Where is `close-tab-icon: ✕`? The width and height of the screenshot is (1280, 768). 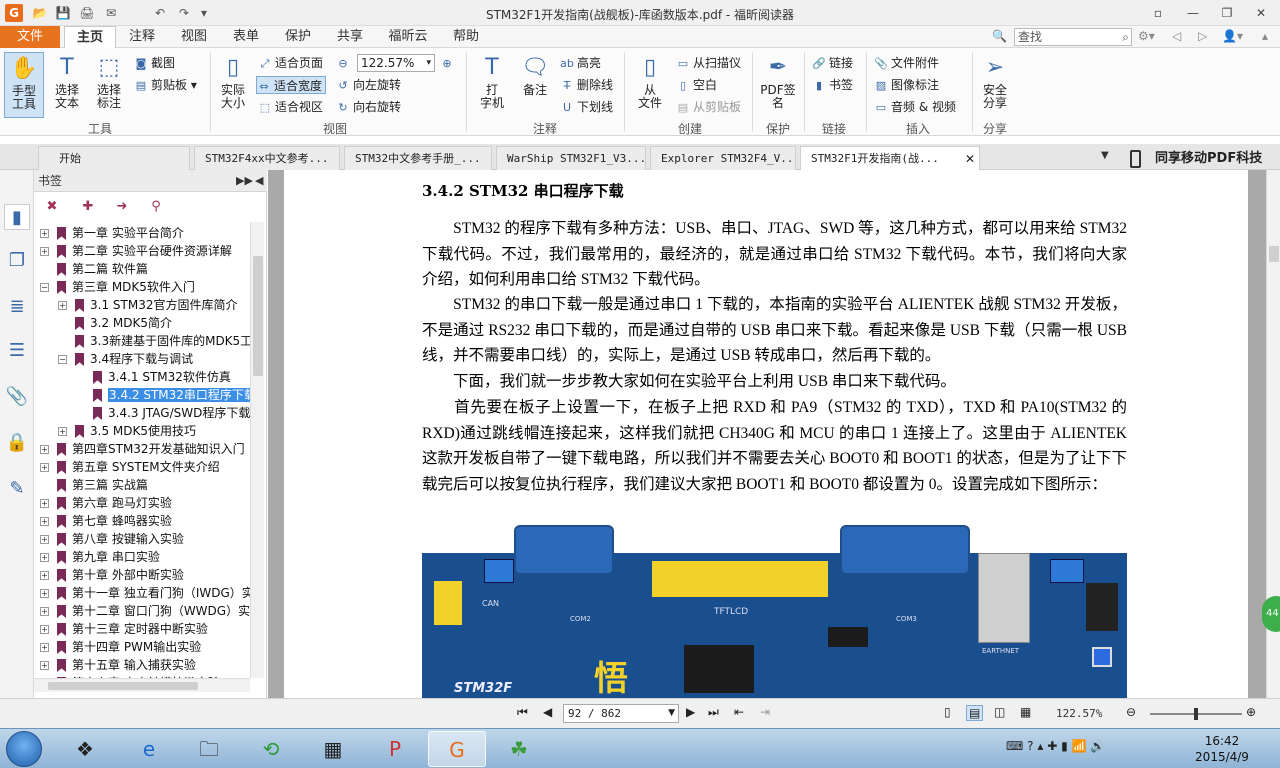
close-tab-icon: ✕ is located at coordinates (970, 158).